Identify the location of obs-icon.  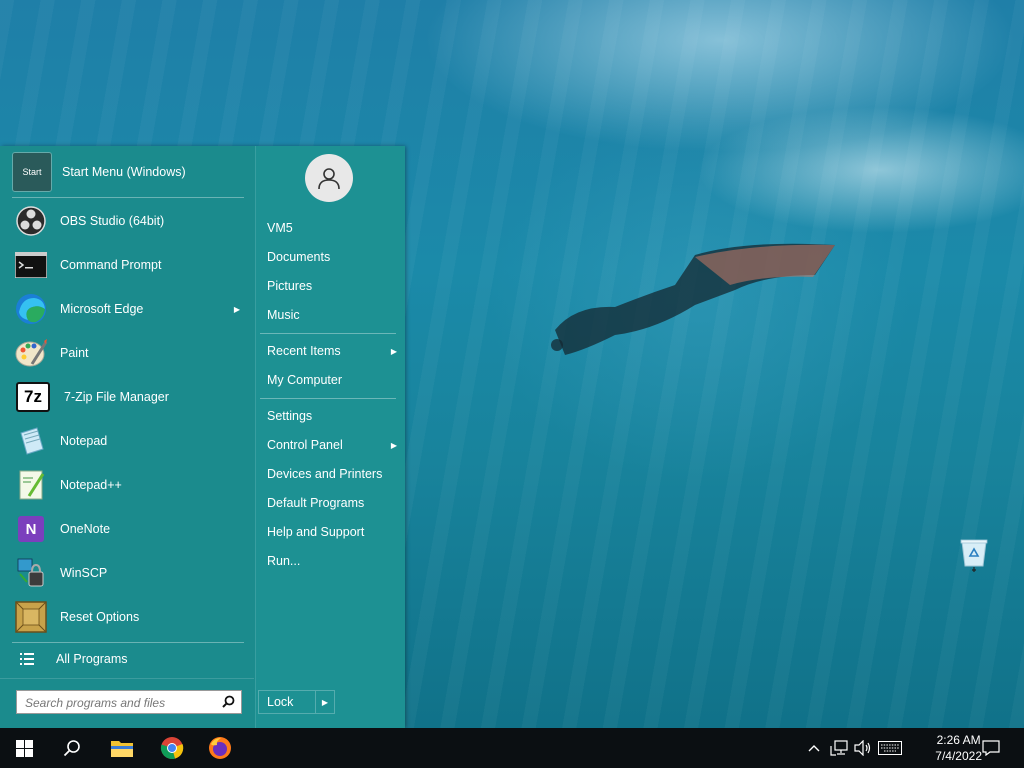
(31, 221).